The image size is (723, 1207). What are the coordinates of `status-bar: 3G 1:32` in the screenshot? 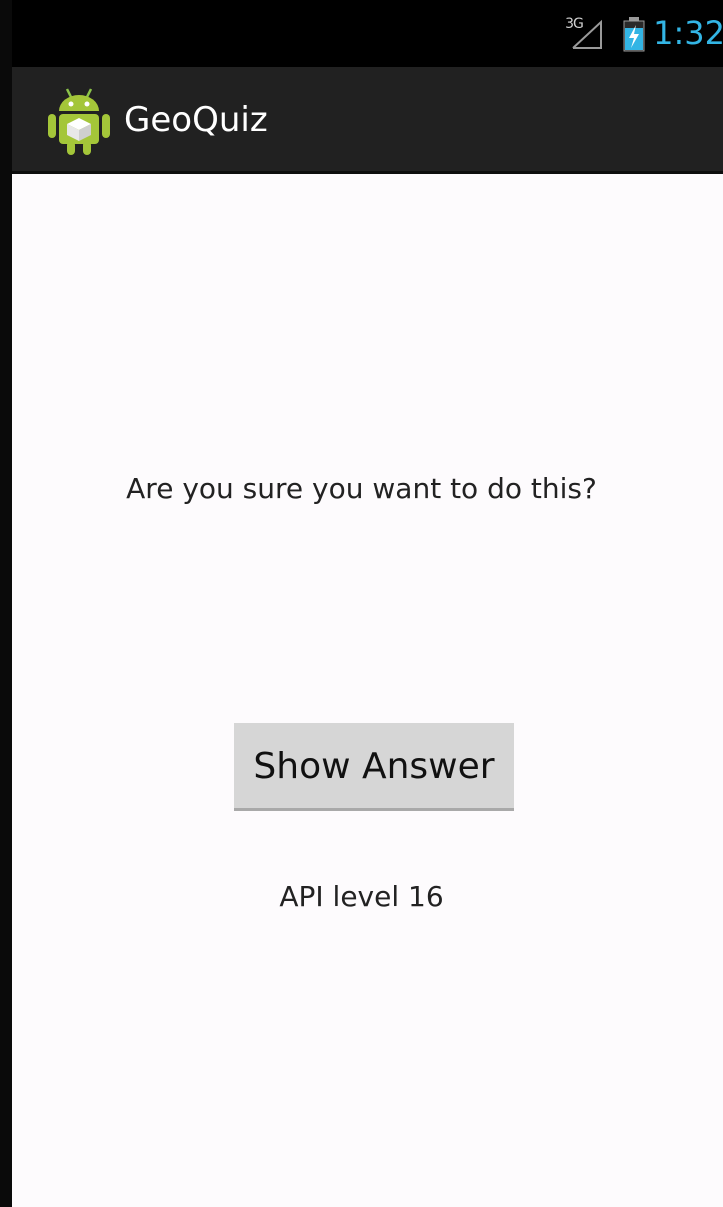 It's located at (367, 33).